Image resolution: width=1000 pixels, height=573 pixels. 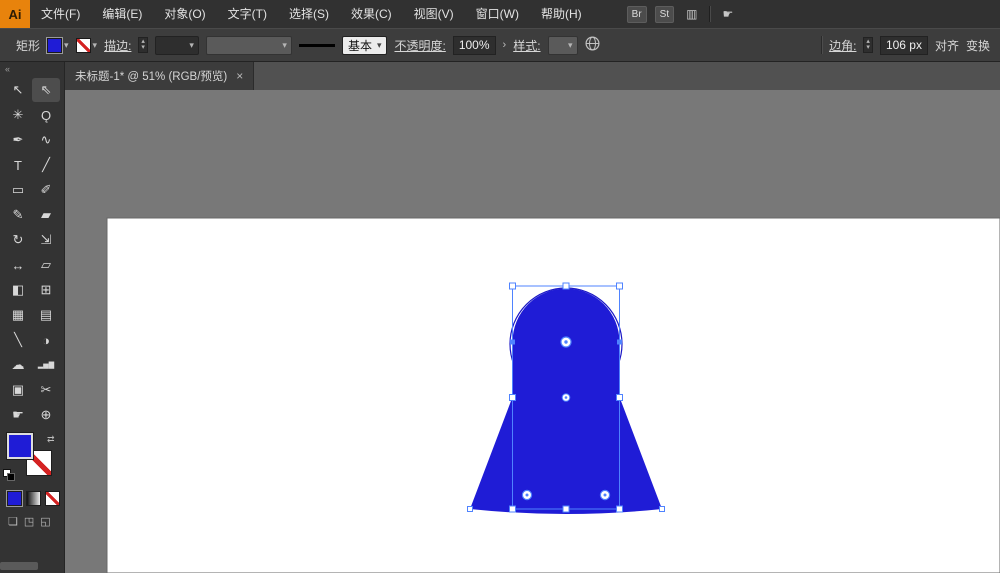 What do you see at coordinates (842, 45) in the screenshot?
I see `corner-panel-link: 边角:` at bounding box center [842, 45].